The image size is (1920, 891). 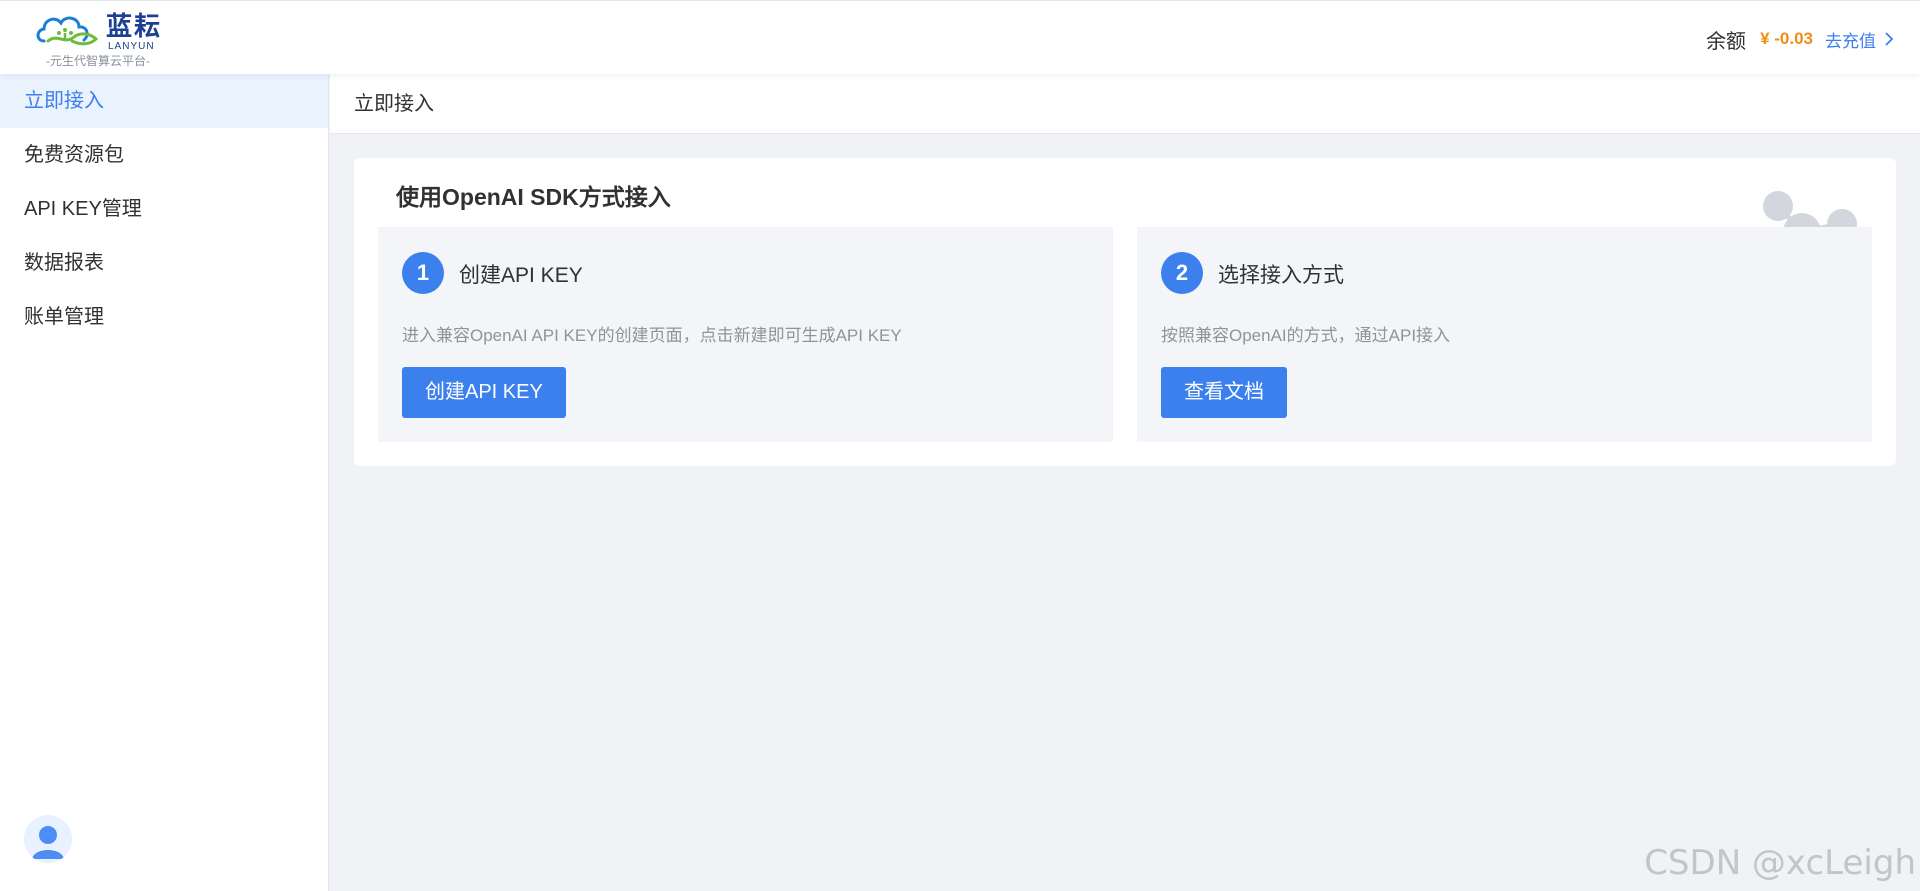 What do you see at coordinates (960, 37) in the screenshot?
I see `top-header: 蓝耘 LANYUN -元生代智算云平台- 余额 ¥ -0.03 去充值` at bounding box center [960, 37].